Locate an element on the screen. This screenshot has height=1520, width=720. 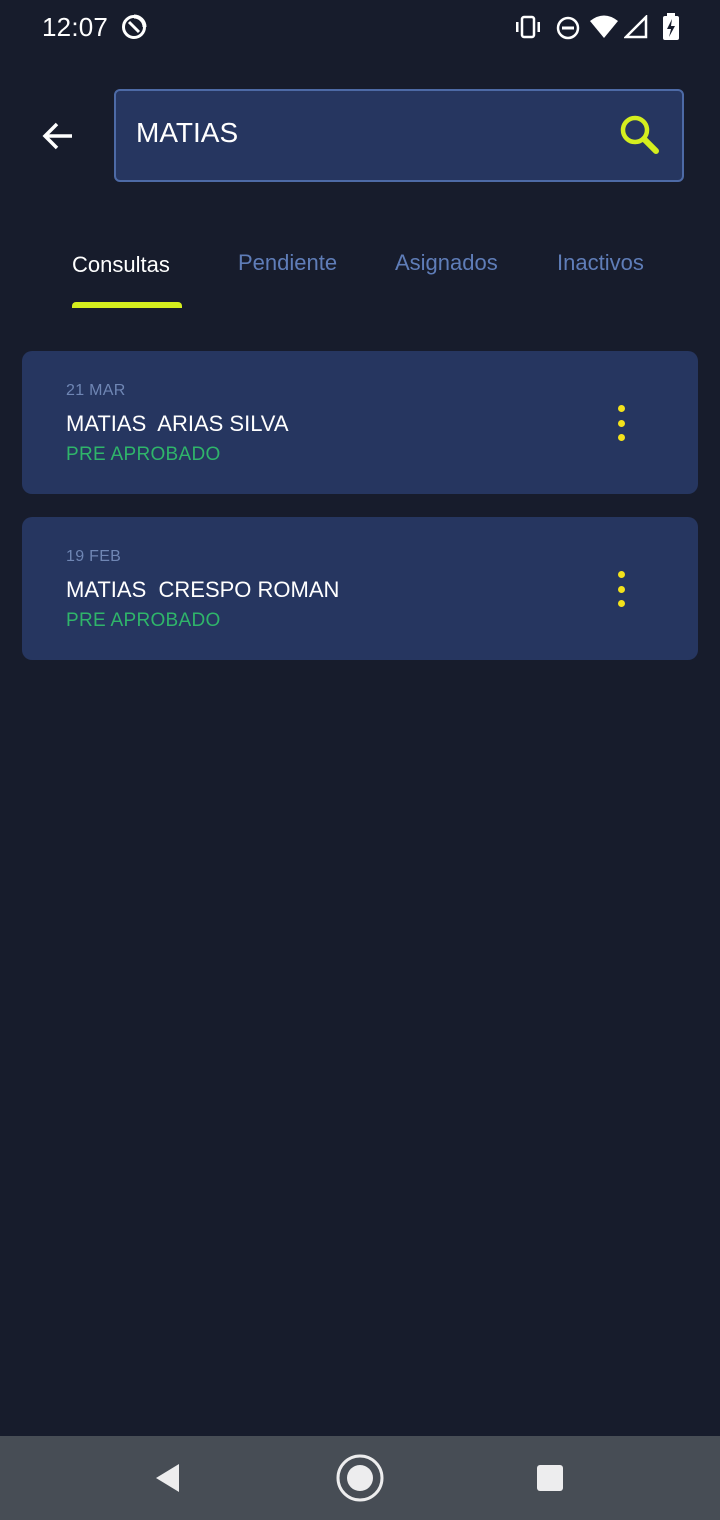
system-nav-bar is located at coordinates (360, 1478).